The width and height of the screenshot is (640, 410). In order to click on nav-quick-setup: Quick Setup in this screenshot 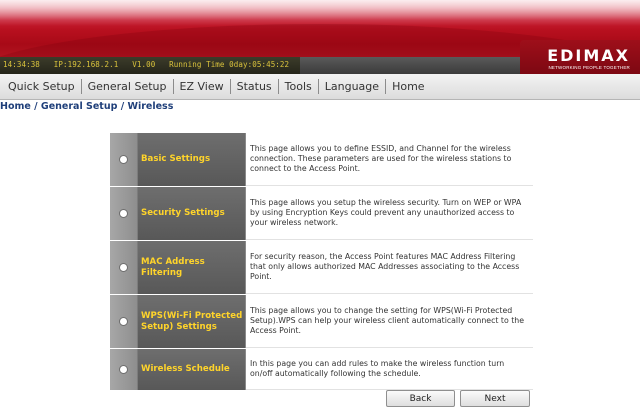, I will do `click(41, 87)`.